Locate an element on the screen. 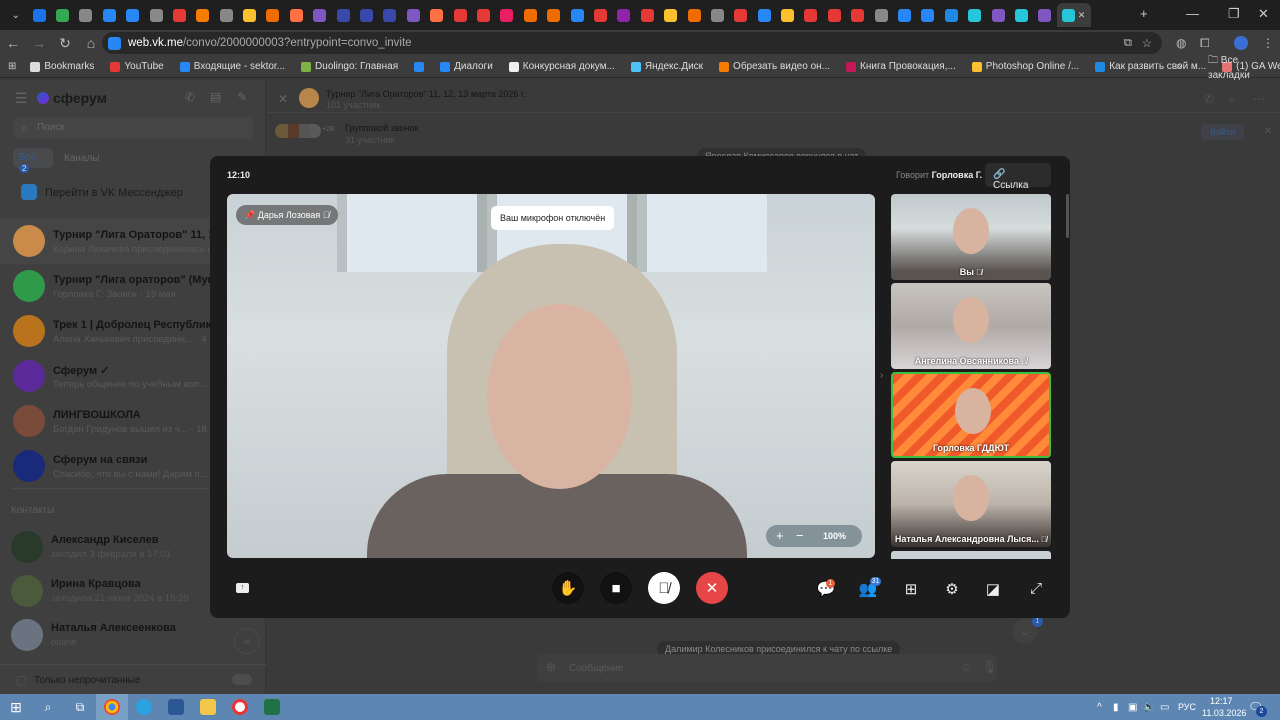 Image resolution: width=1280 pixels, height=720 pixels. raise-hand-button: ✋ is located at coordinates (568, 588).